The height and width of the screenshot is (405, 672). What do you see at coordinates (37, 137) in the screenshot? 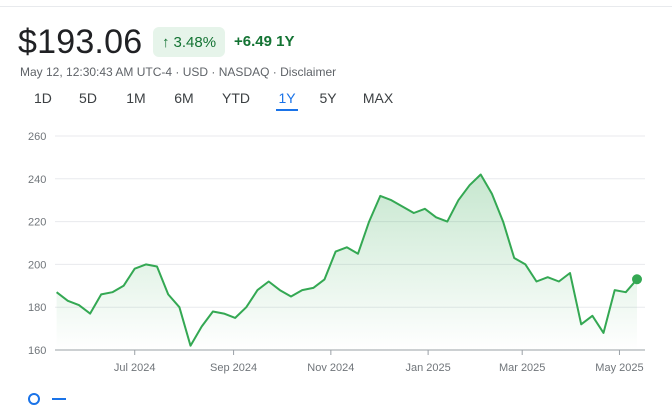
I see `y-tick-label: 260` at bounding box center [37, 137].